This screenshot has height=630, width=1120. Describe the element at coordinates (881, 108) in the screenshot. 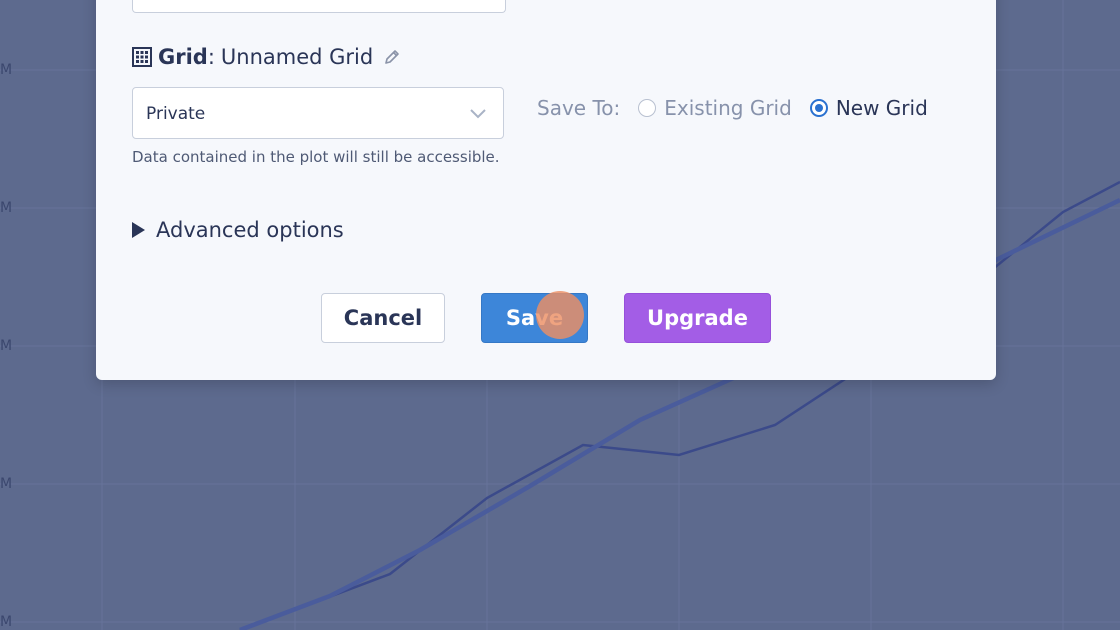

I see `radio-new-grid-label: New Grid` at that location.